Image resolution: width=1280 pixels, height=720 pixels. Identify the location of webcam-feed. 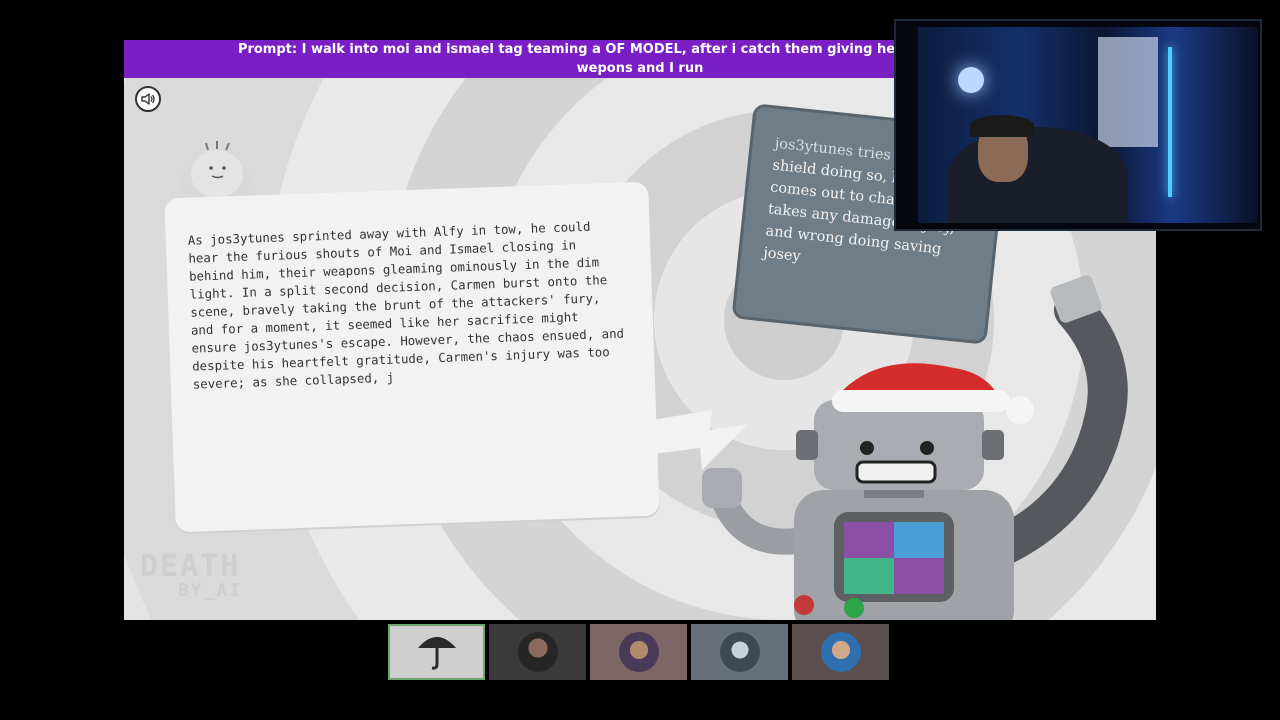
(1088, 125).